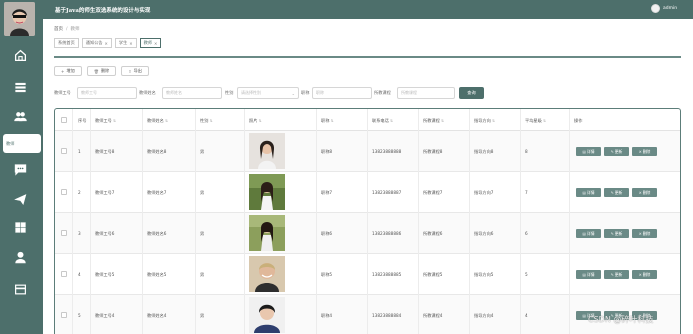 The image size is (693, 334). I want to click on title-input: 职称, so click(342, 93).